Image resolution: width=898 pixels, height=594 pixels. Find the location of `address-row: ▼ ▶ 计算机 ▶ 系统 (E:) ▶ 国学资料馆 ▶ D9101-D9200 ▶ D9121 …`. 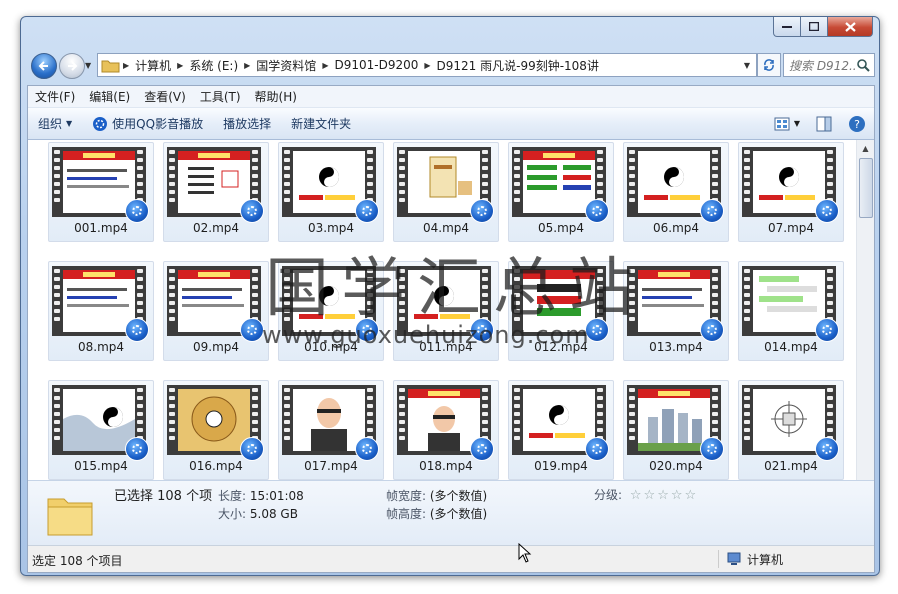

address-row: ▼ ▶ 计算机 ▶ 系统 (E:) ▶ 国学资料馆 ▶ D9101-D9200 ▶ D9121 … is located at coordinates (451, 65).